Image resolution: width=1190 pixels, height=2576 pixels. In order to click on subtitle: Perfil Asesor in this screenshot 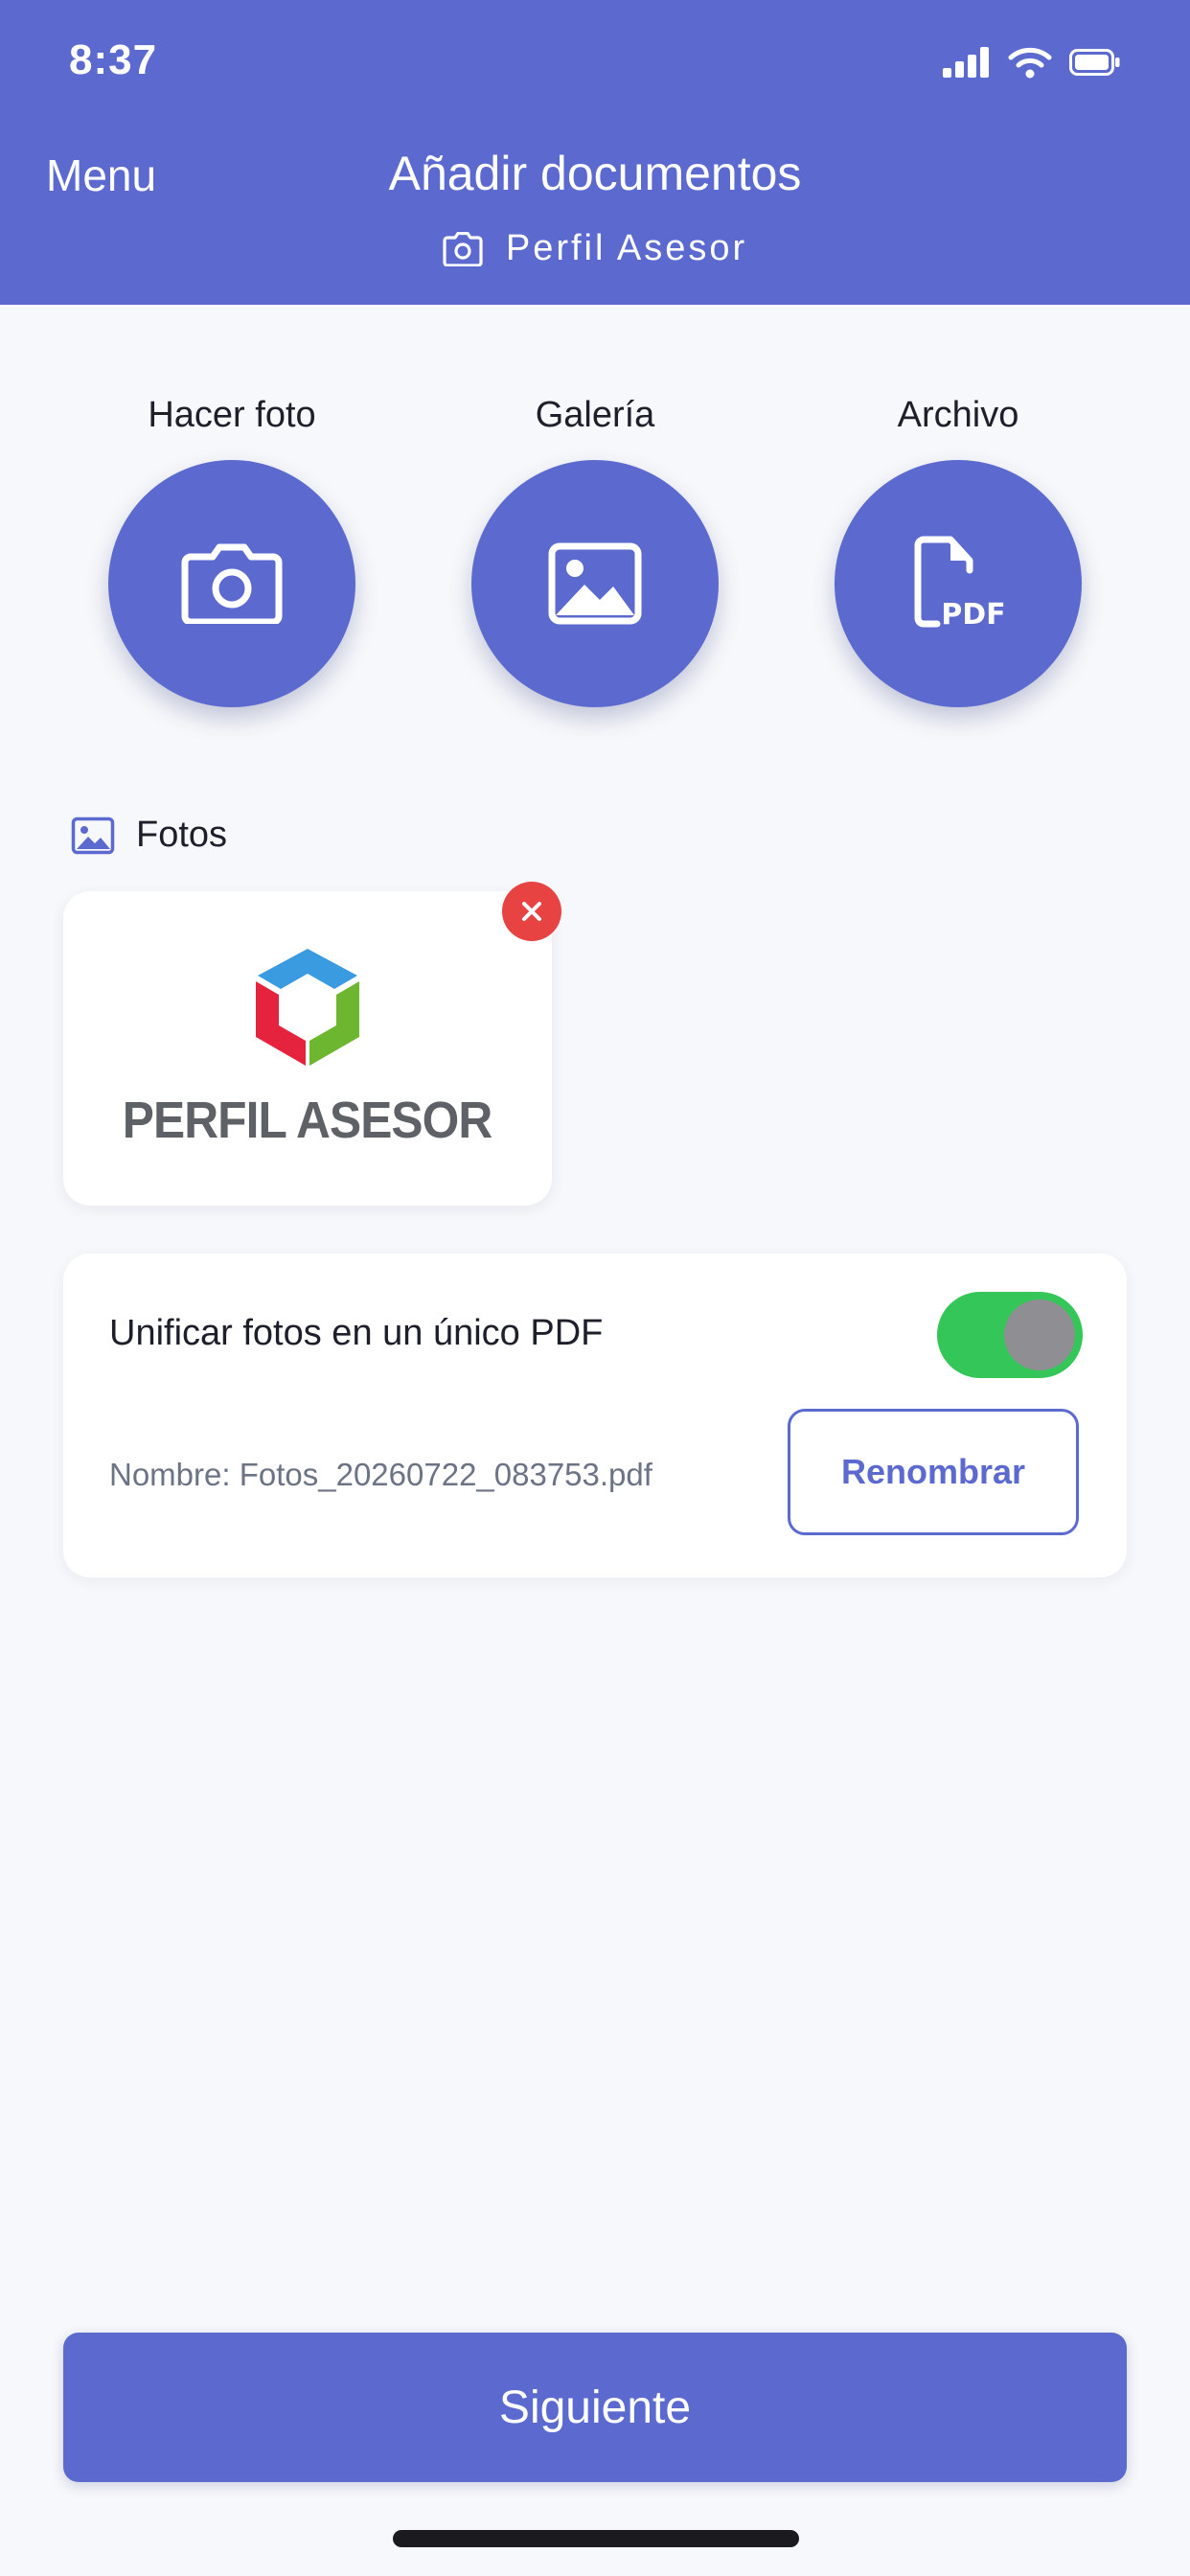, I will do `click(595, 248)`.